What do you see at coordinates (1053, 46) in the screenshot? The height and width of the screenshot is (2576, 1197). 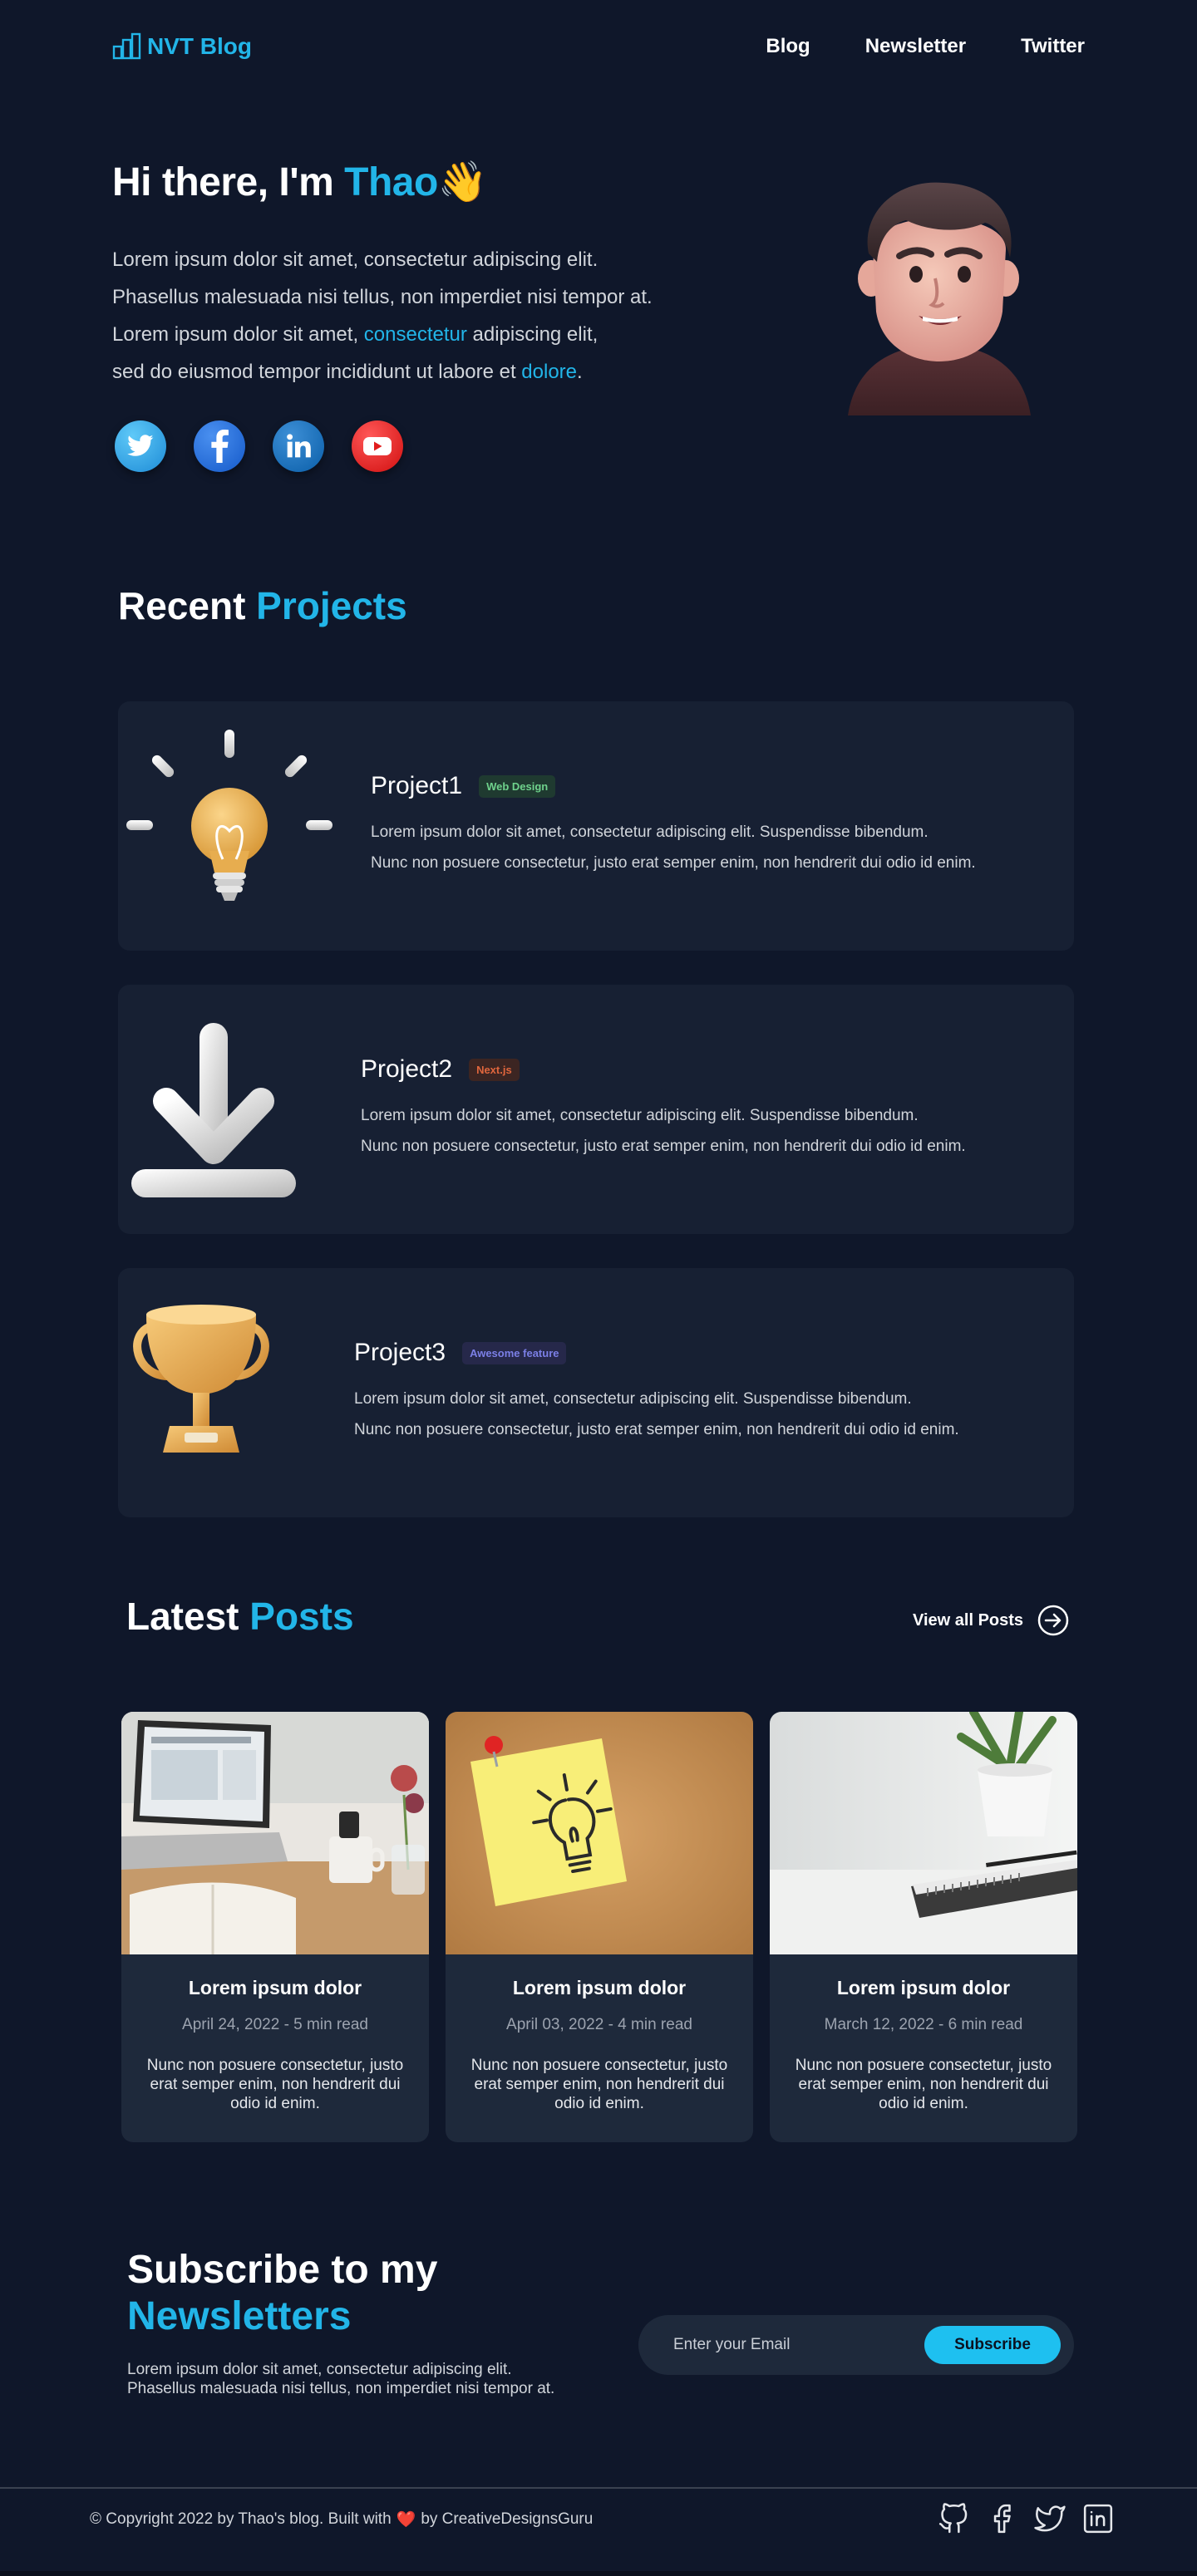 I see `nav-link-twitter: Twitter` at bounding box center [1053, 46].